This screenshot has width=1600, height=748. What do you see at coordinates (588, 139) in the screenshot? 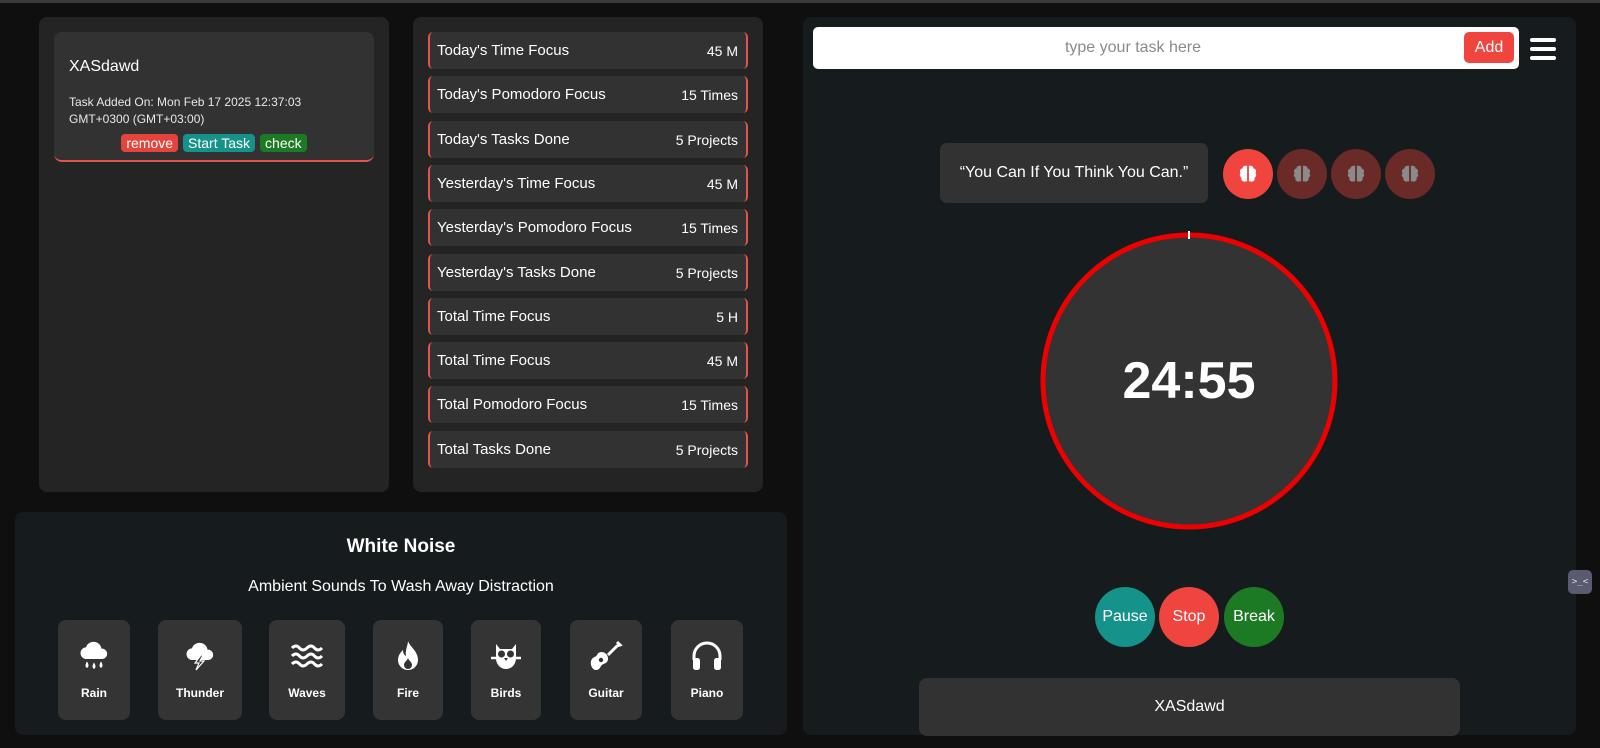
I see `stat-row: Today's Tasks Done 5 Projects` at bounding box center [588, 139].